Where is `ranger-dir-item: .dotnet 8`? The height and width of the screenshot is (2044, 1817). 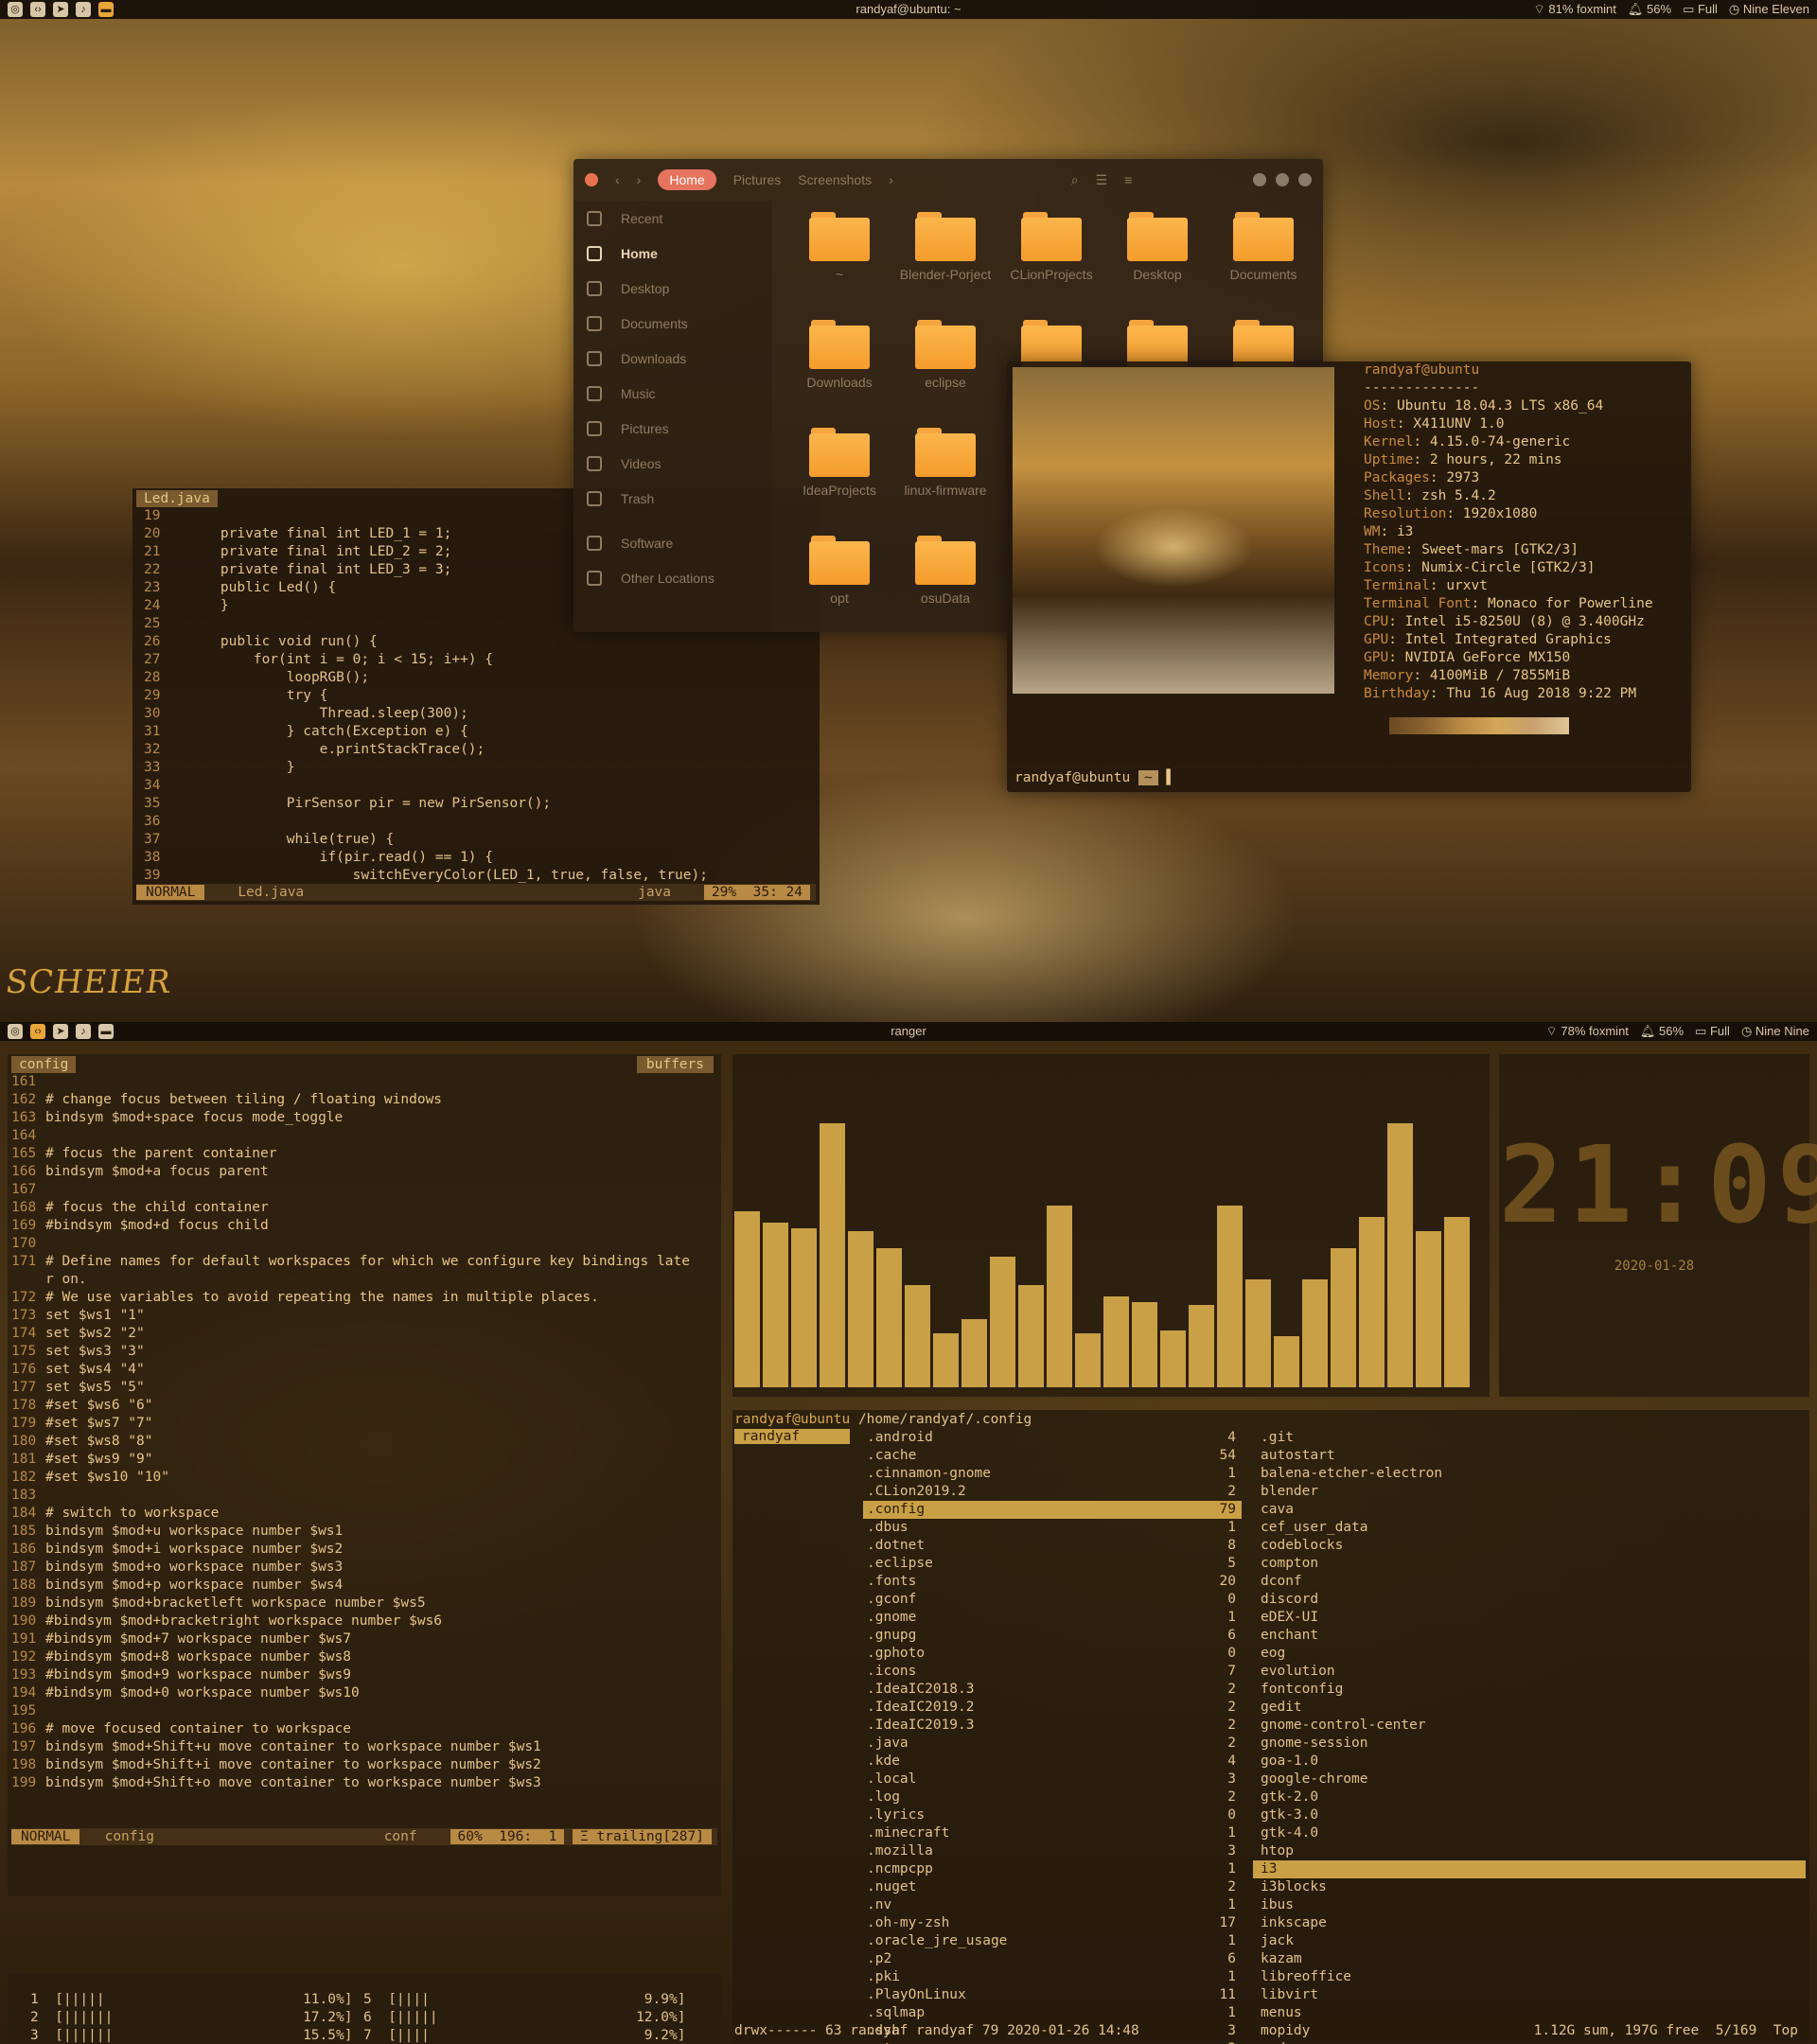
ranger-dir-item: .dotnet 8 is located at coordinates (1052, 1546).